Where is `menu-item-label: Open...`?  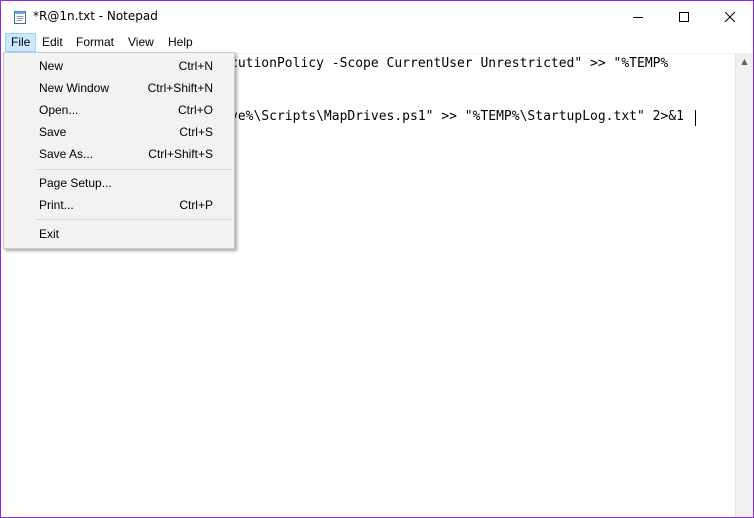
menu-item-label: Open... is located at coordinates (59, 110).